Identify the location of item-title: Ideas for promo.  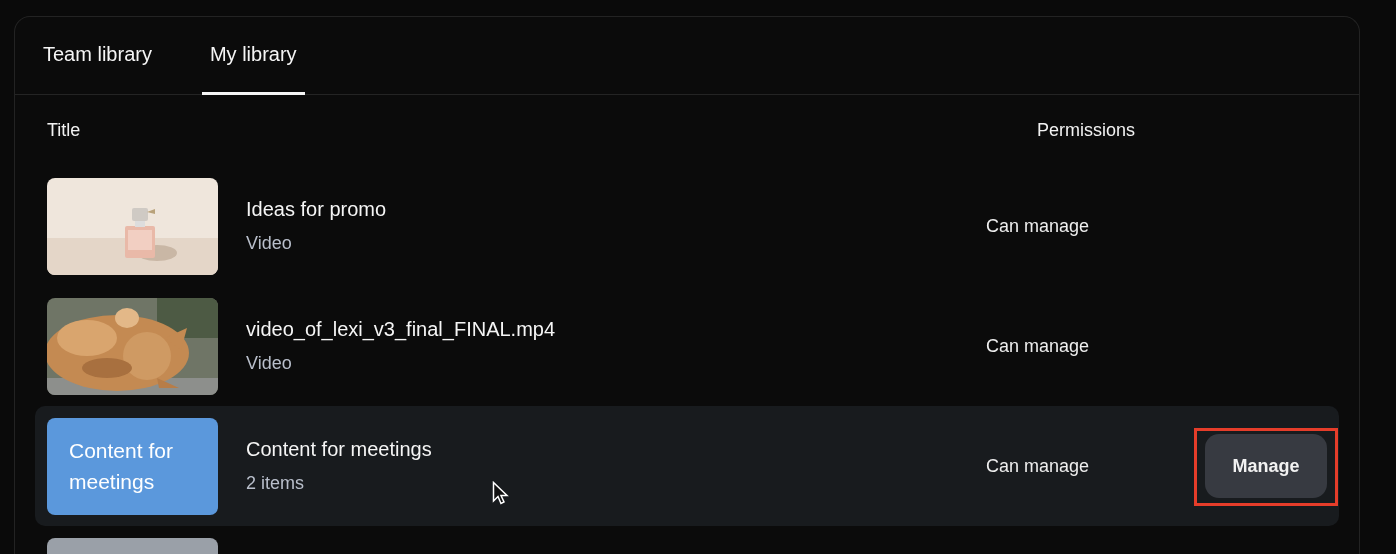
(316, 209).